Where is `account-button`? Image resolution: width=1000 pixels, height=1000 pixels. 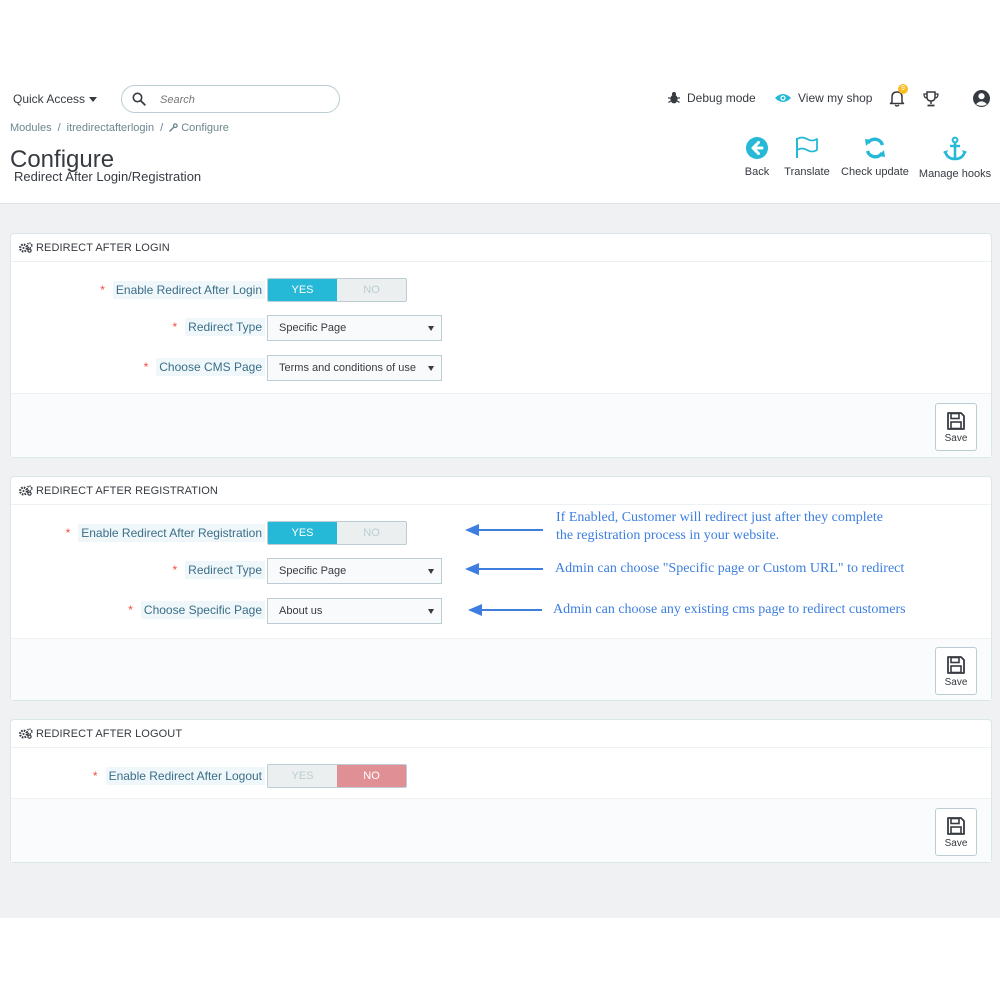
account-button is located at coordinates (981, 101).